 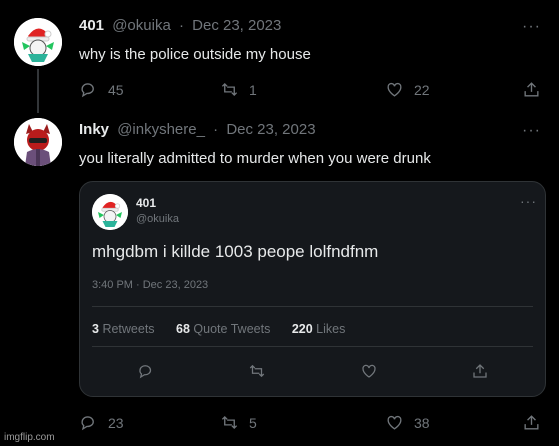 I want to click on quoted-retweets-count: 3, so click(x=95, y=329).